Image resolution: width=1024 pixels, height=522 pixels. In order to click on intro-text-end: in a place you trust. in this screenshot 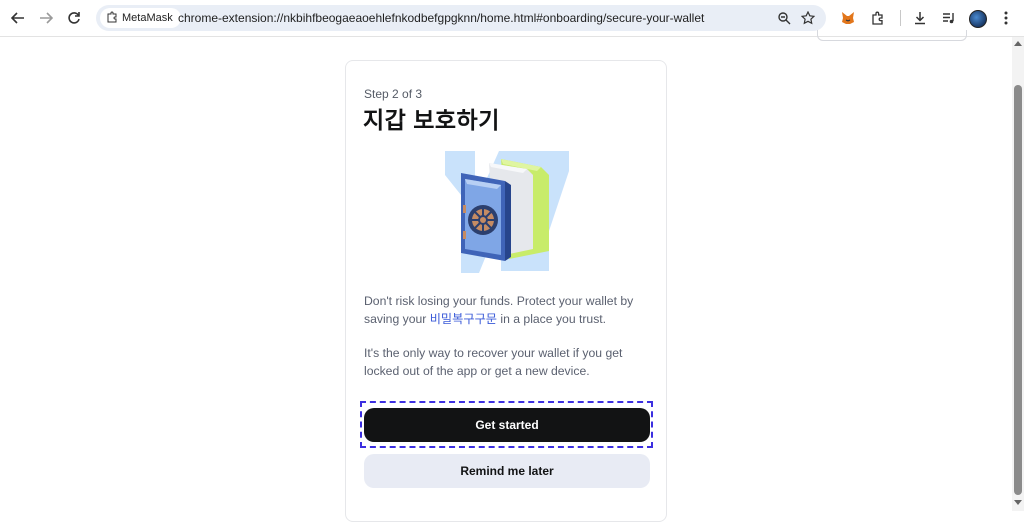, I will do `click(552, 318)`.